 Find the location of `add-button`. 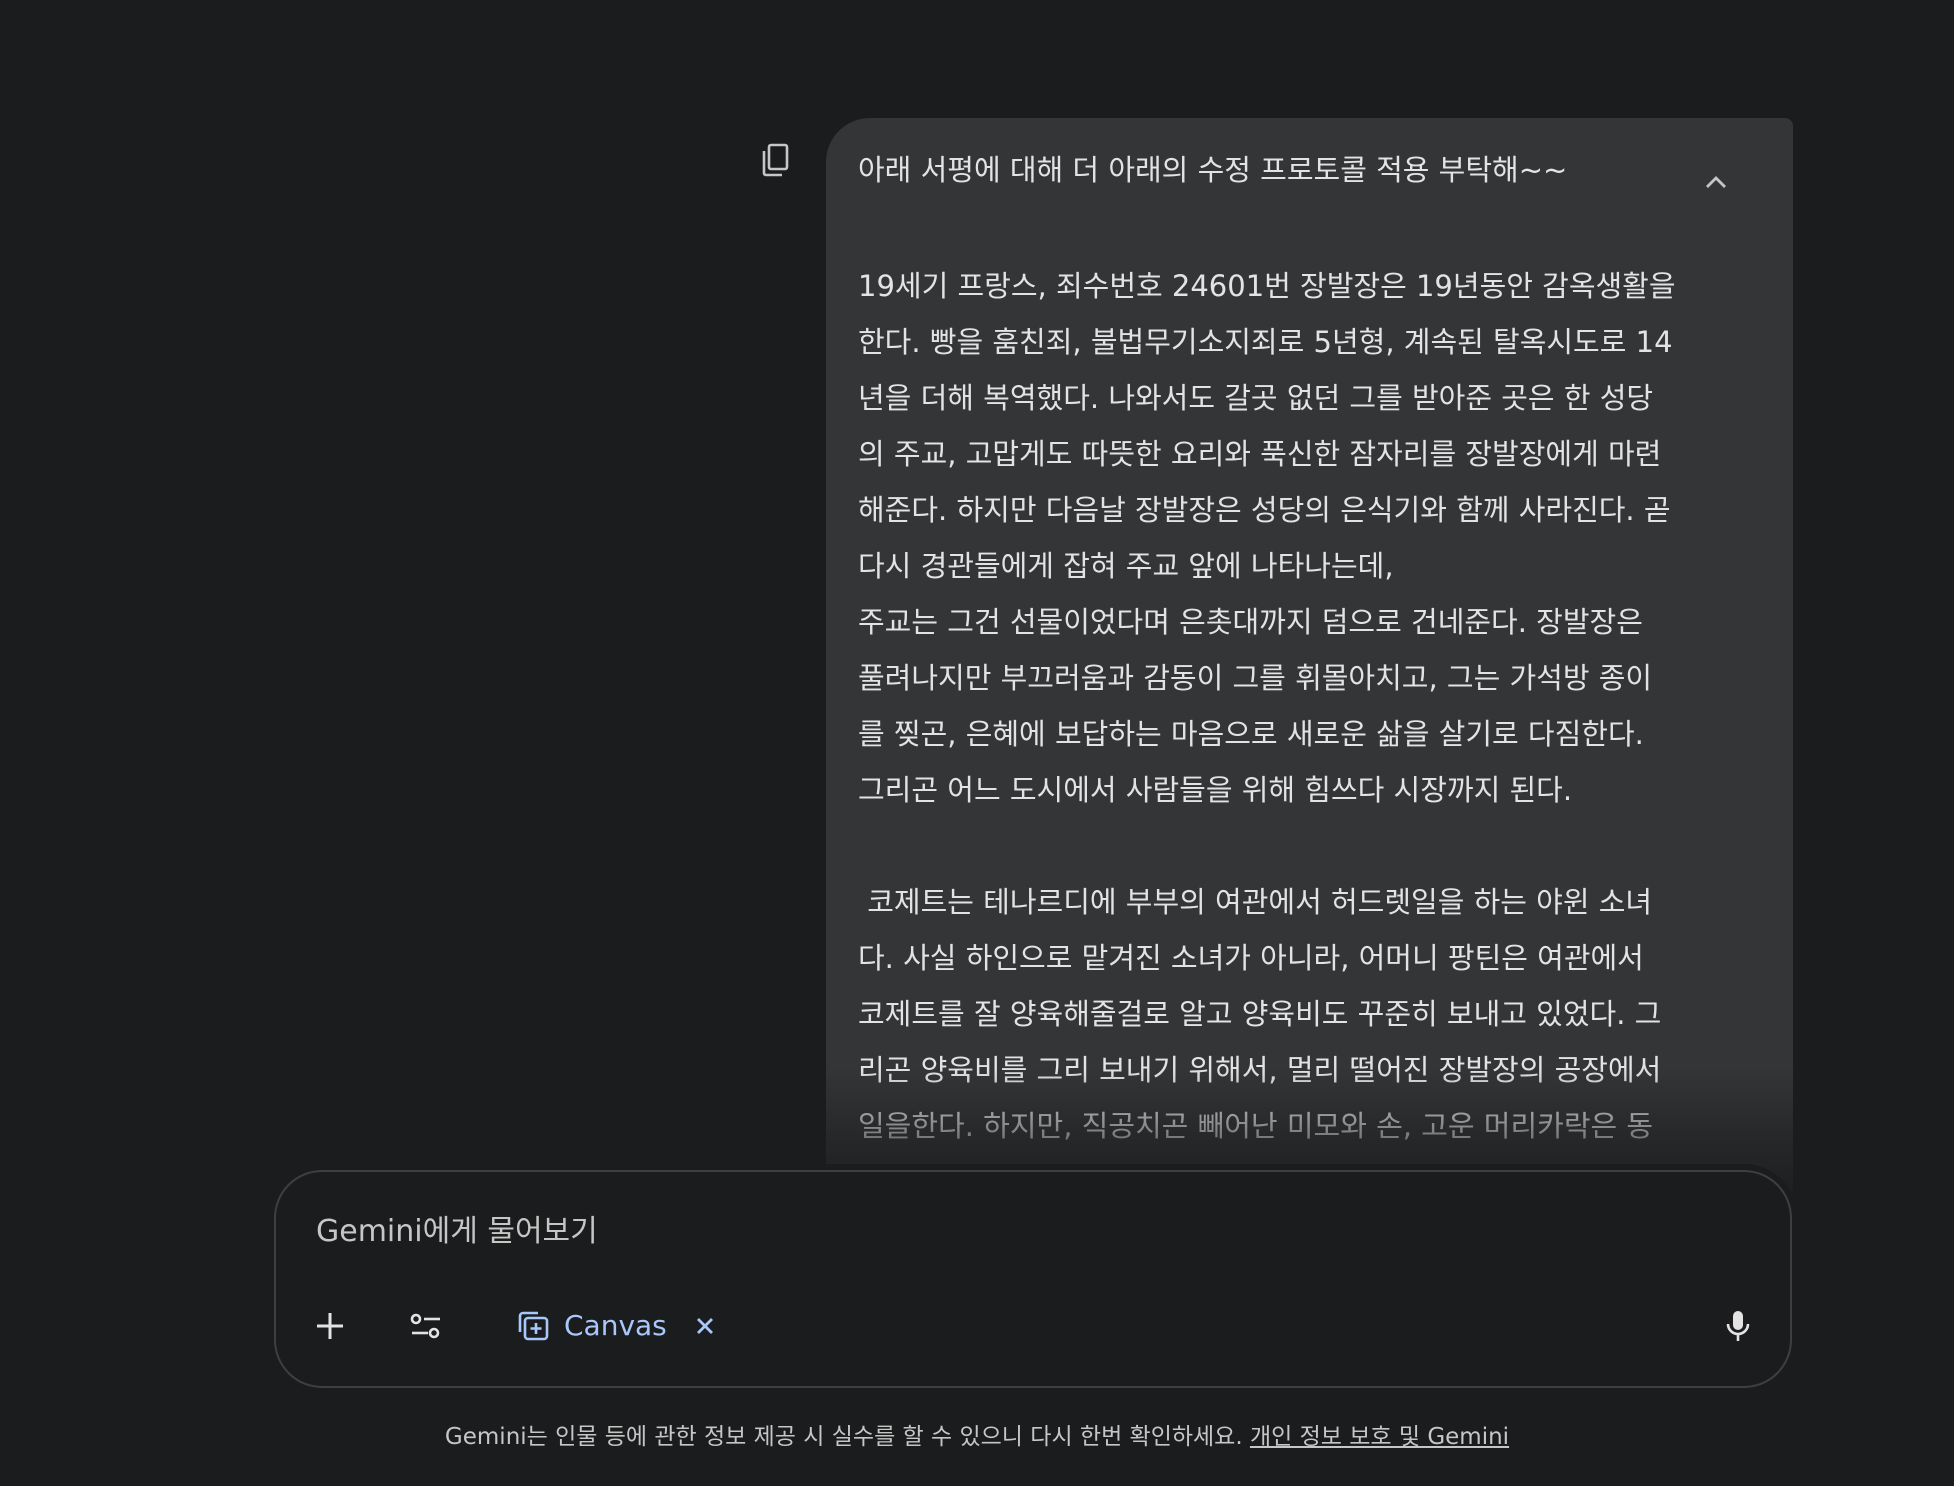

add-button is located at coordinates (330, 1326).